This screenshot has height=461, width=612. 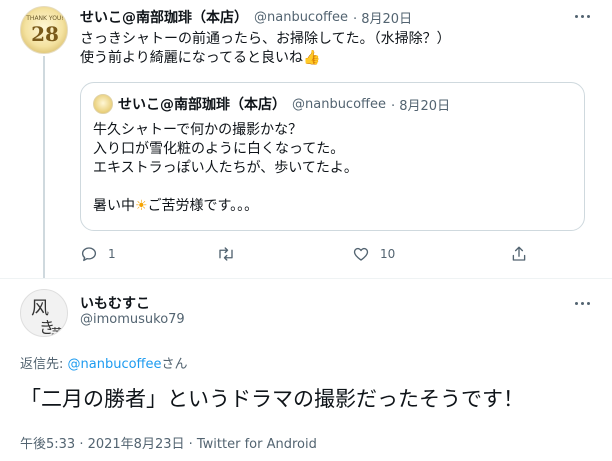 I want to click on quoted-line-3: エキストラっぽい人たちが、歩いてたよ。, so click(x=225, y=168).